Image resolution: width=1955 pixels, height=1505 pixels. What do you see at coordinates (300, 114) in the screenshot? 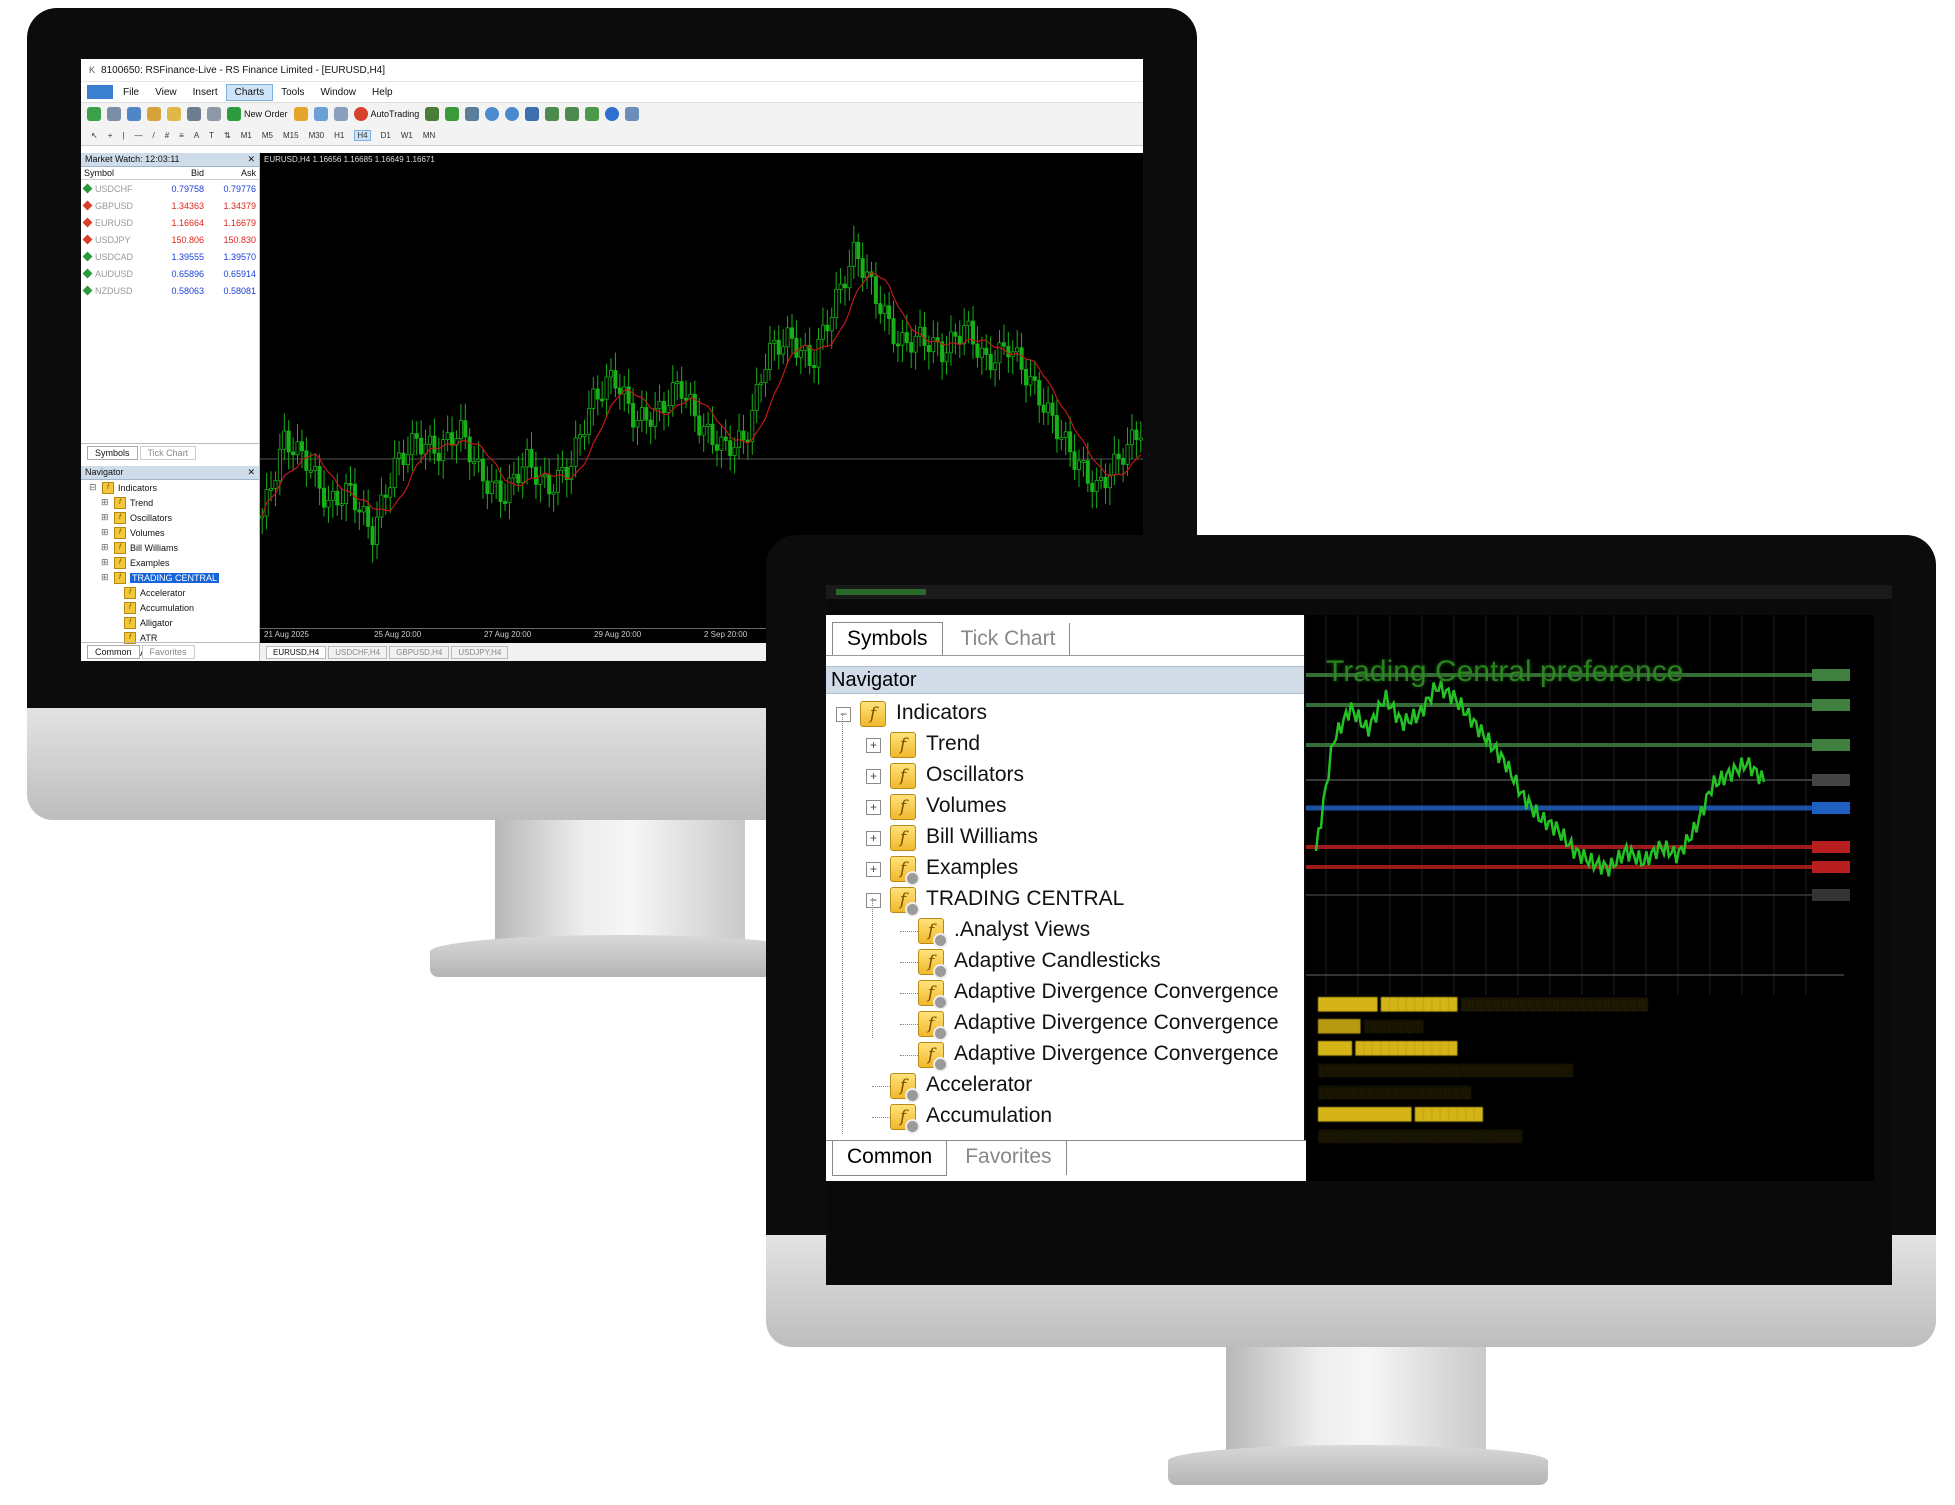
I see `metaeditor-icon` at bounding box center [300, 114].